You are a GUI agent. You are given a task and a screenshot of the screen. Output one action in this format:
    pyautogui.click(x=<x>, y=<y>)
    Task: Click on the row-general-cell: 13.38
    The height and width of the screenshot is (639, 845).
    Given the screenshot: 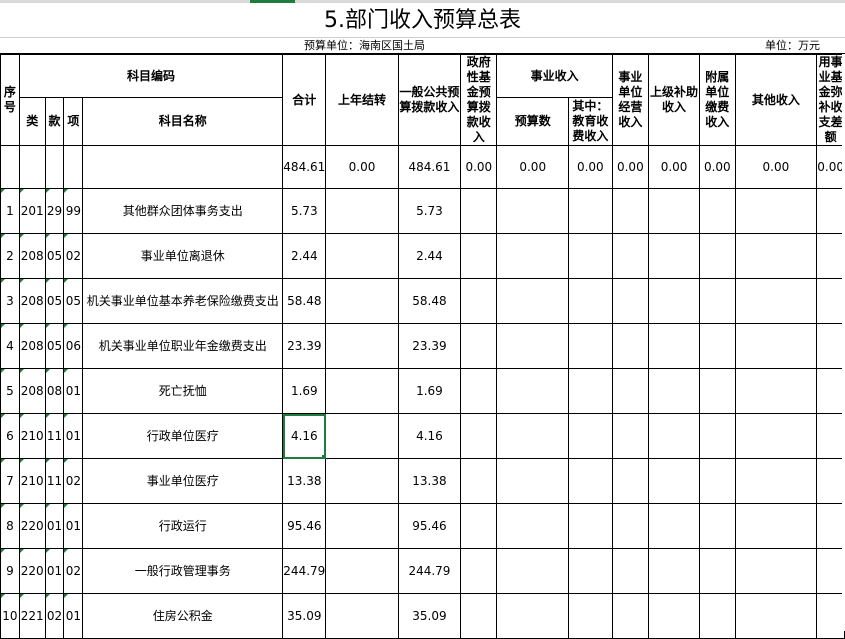 What is the action you would take?
    pyautogui.click(x=429, y=481)
    